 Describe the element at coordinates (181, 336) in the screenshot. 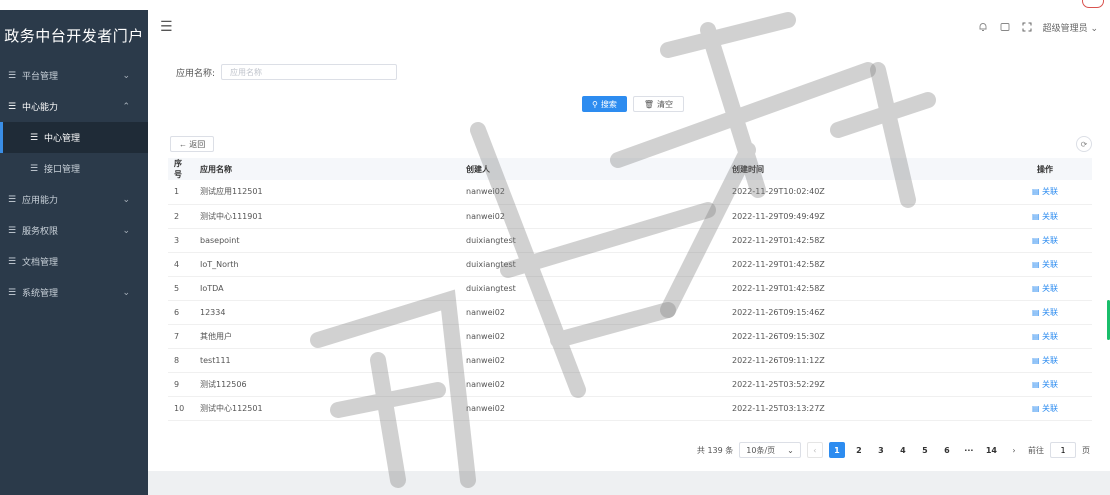

I see `row-index: 7` at that location.